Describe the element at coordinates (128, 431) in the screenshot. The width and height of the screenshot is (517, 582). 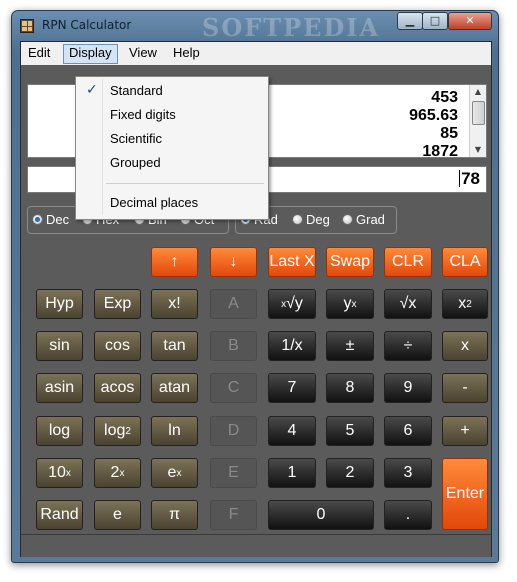
I see `log2-sub: 2` at that location.